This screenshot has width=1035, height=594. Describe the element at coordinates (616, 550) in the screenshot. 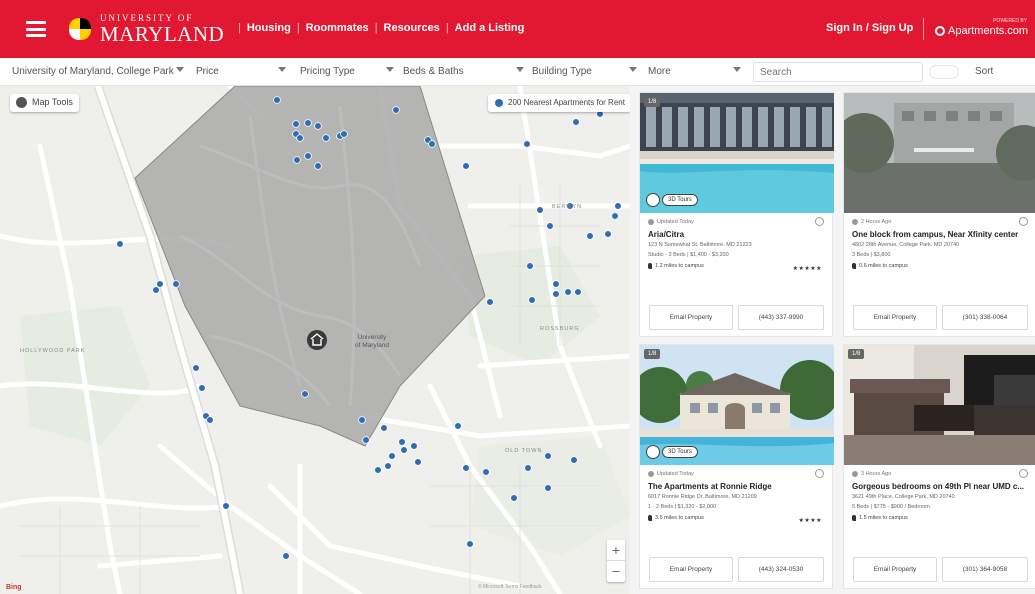

I see `zoom-in-button: +` at that location.